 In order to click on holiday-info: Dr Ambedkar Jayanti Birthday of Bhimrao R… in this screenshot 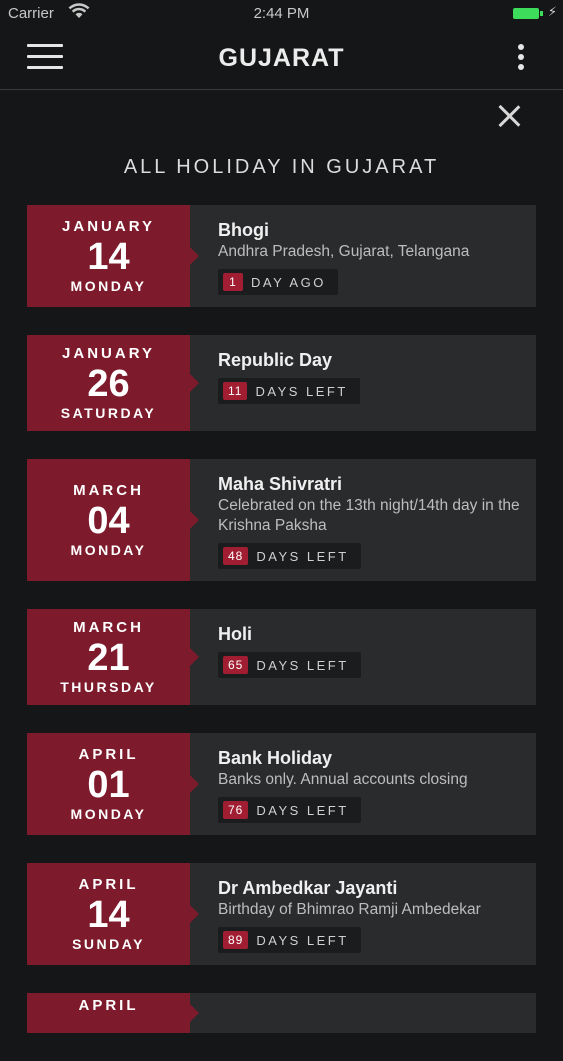, I will do `click(363, 914)`.